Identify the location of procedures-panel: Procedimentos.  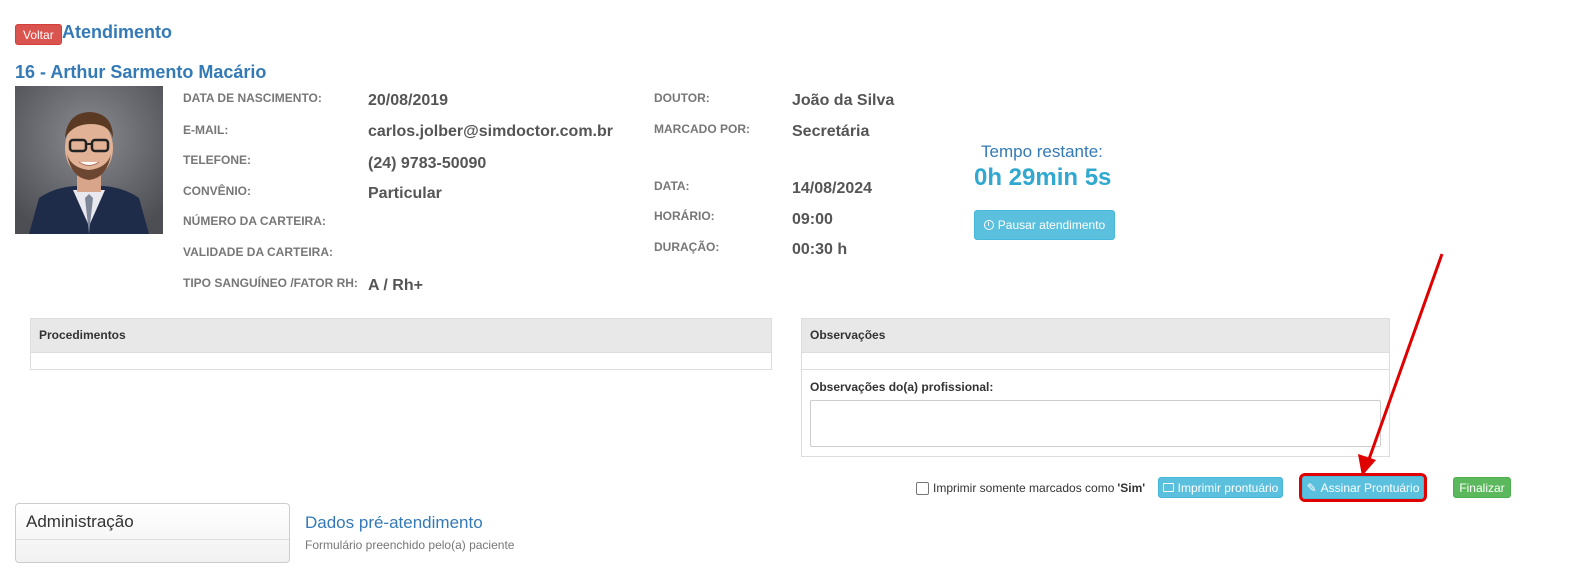
(401, 344).